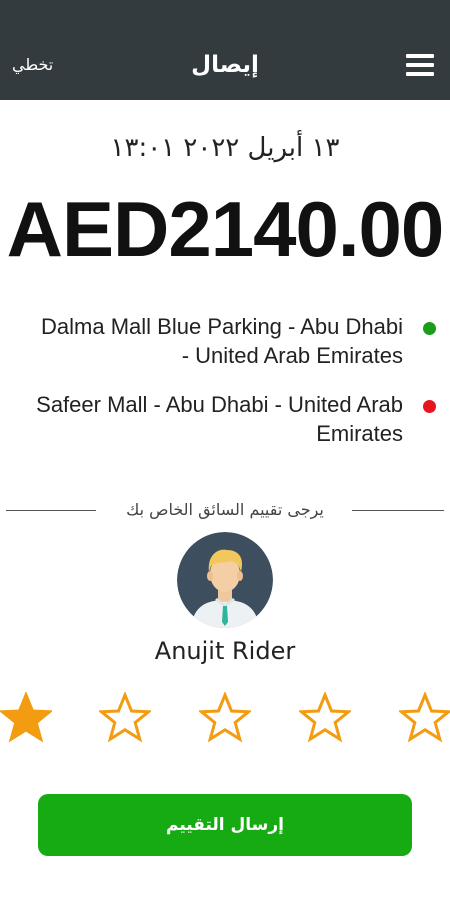 The height and width of the screenshot is (900, 450). What do you see at coordinates (420, 66) in the screenshot?
I see `hamburger-menu-icon` at bounding box center [420, 66].